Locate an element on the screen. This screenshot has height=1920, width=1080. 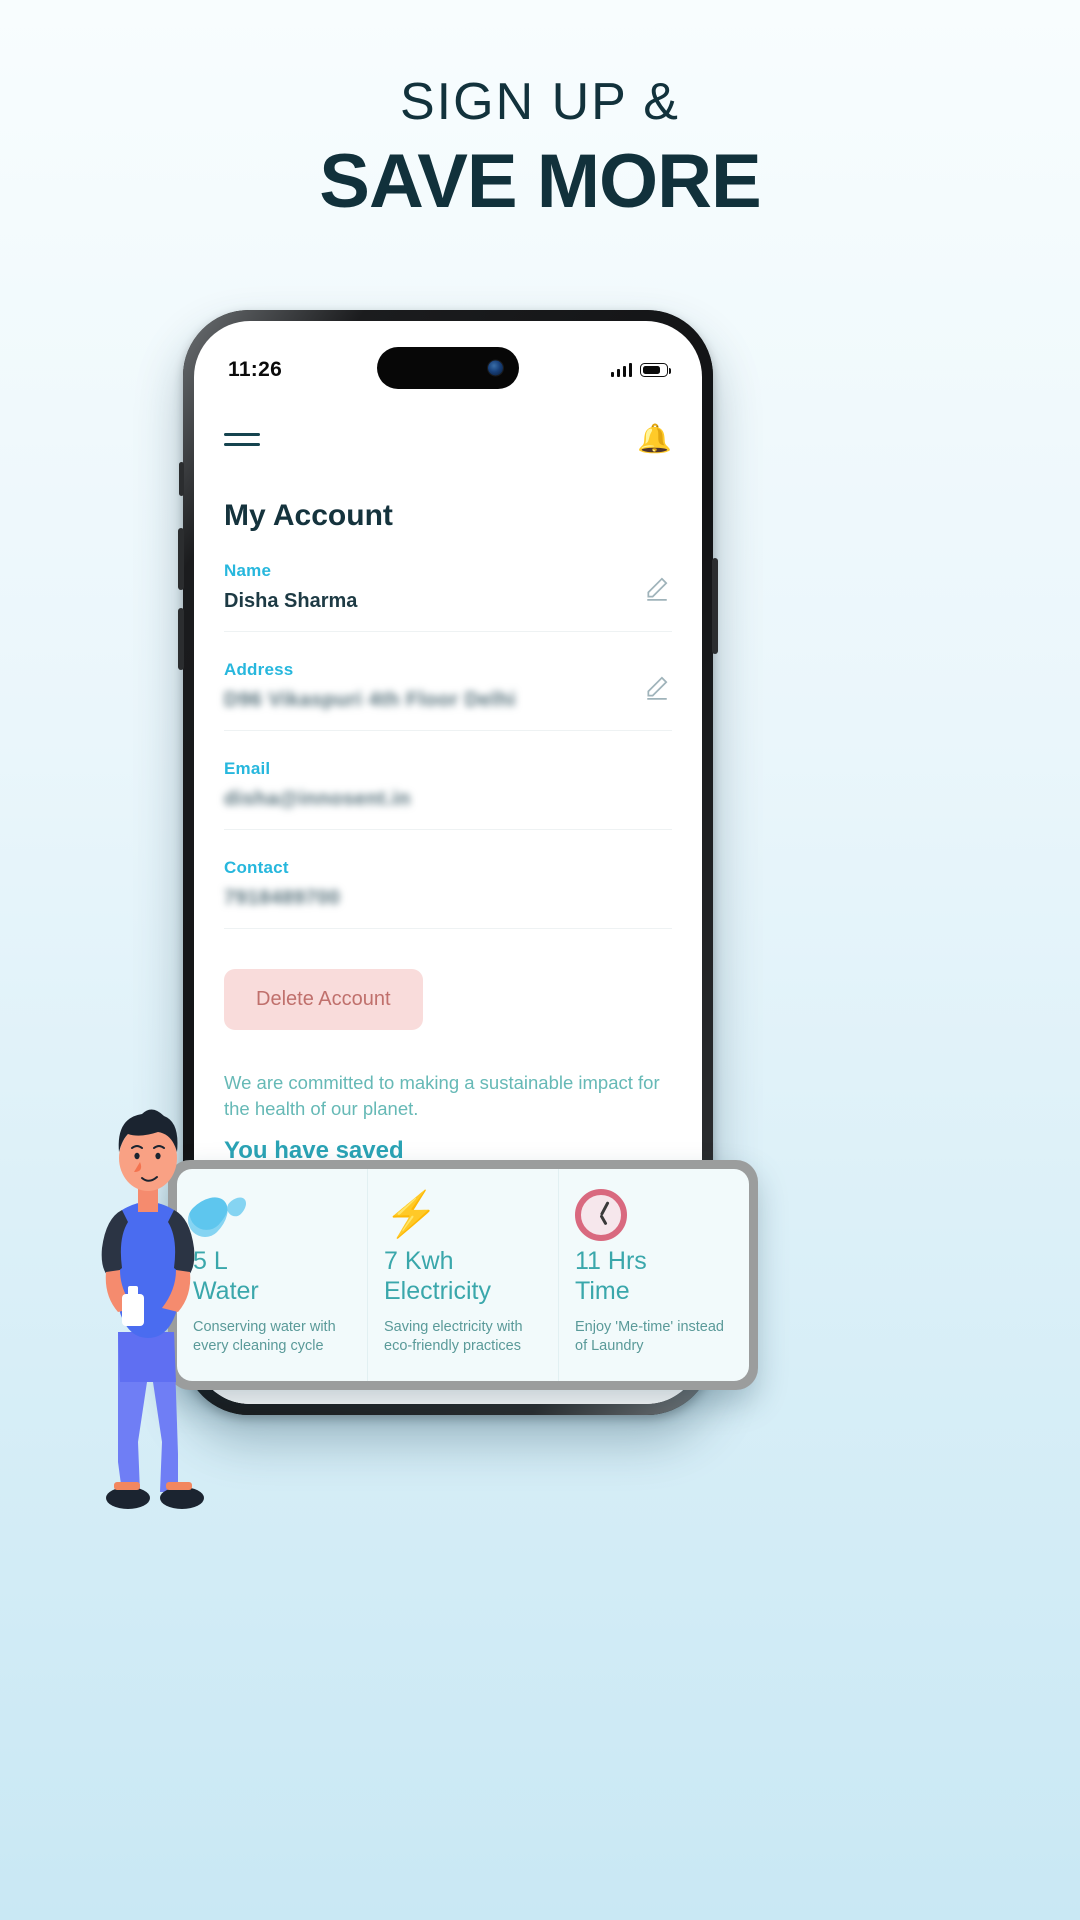
hamburger-menu-icon is located at coordinates (242, 439).